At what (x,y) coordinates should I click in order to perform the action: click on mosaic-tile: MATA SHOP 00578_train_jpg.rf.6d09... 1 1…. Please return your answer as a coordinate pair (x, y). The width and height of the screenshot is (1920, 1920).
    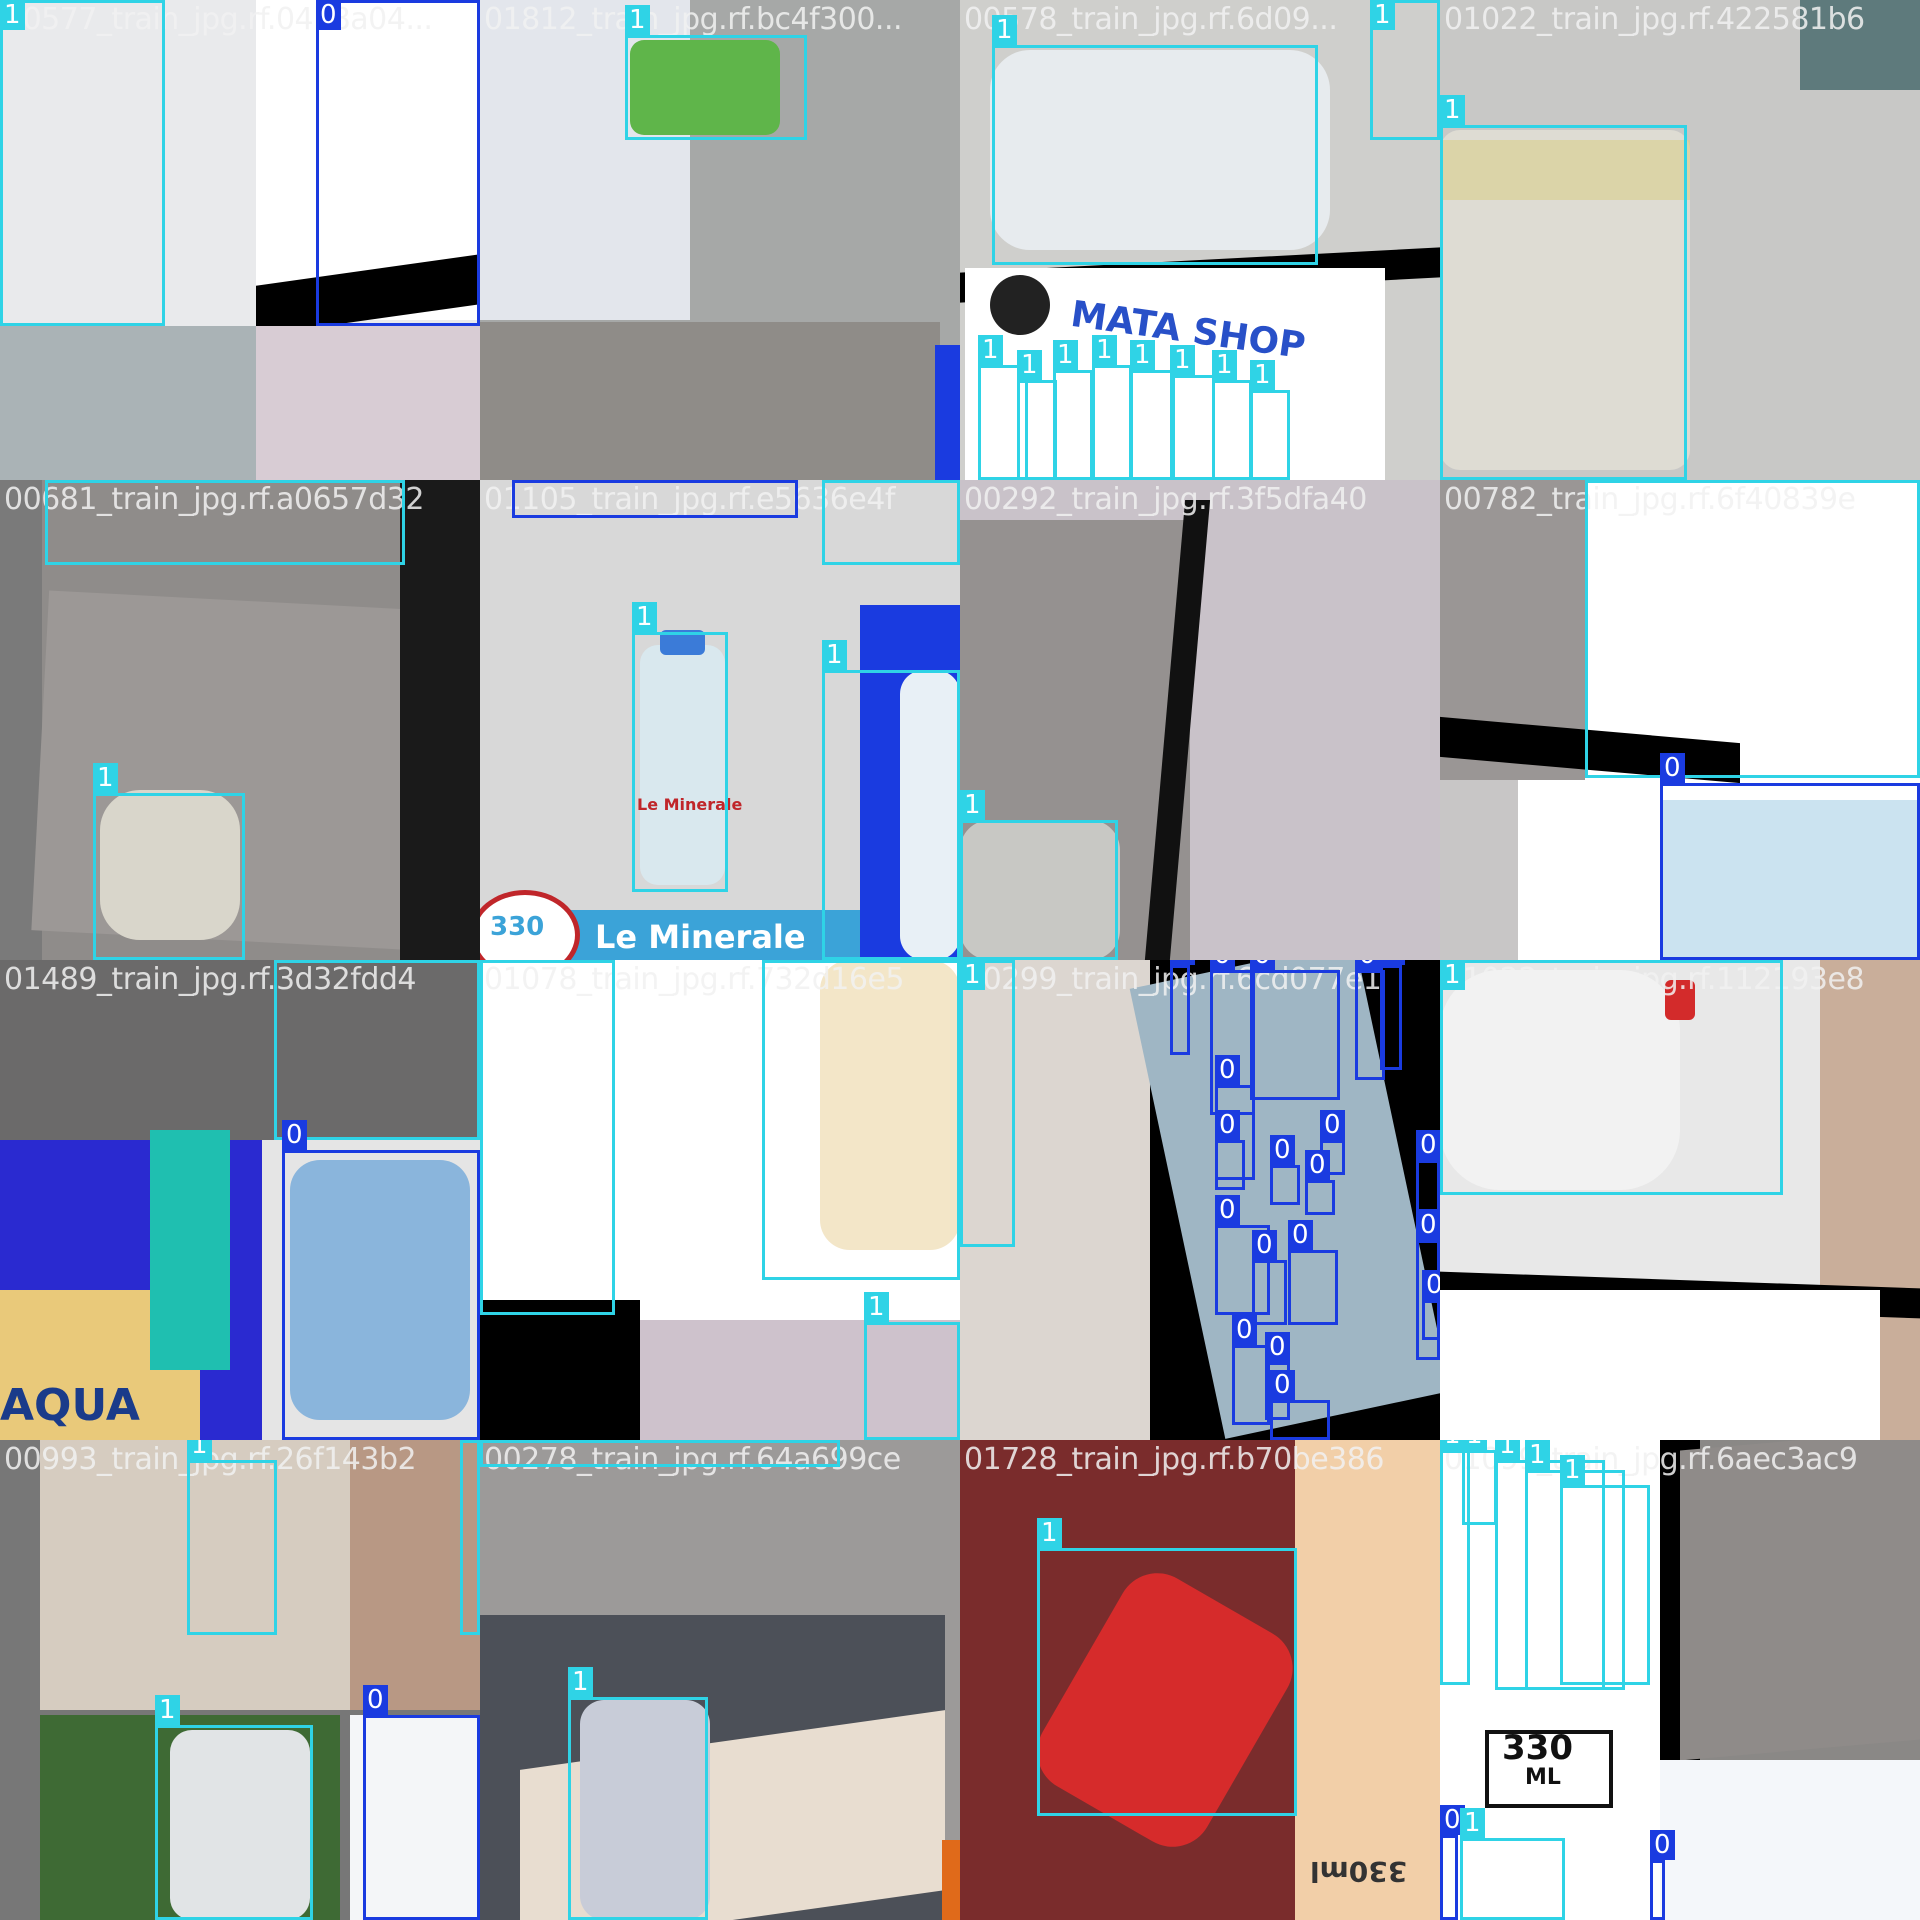
    Looking at the image, I should click on (1200, 240).